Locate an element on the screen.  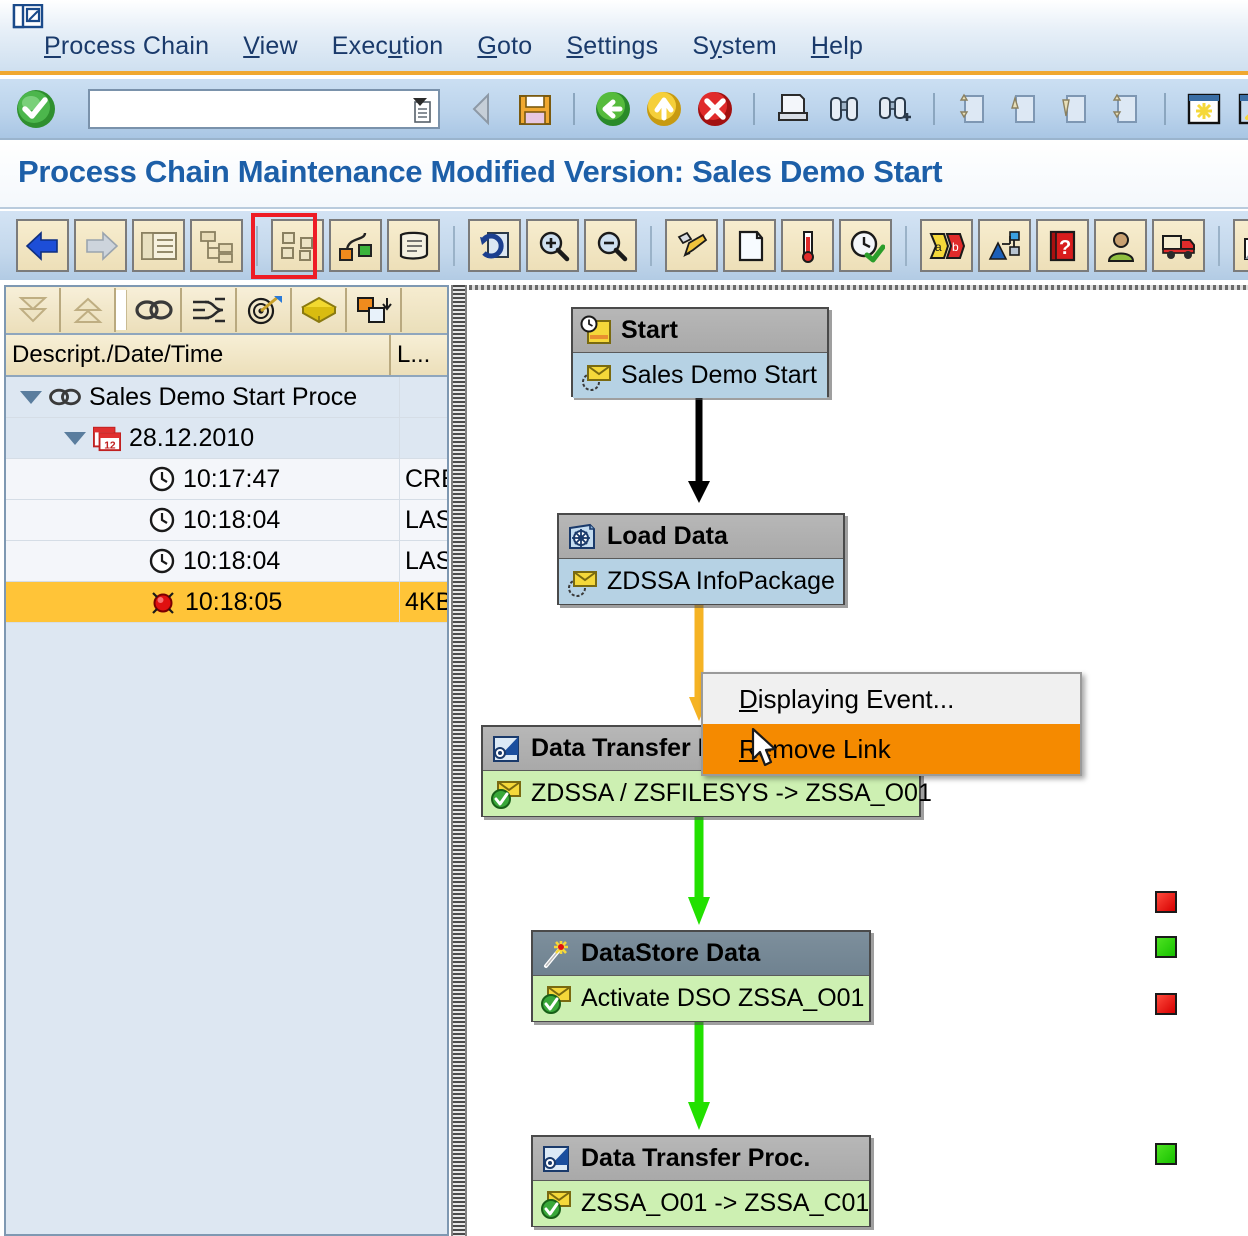
create-session-icon is located at coordinates (1204, 109).